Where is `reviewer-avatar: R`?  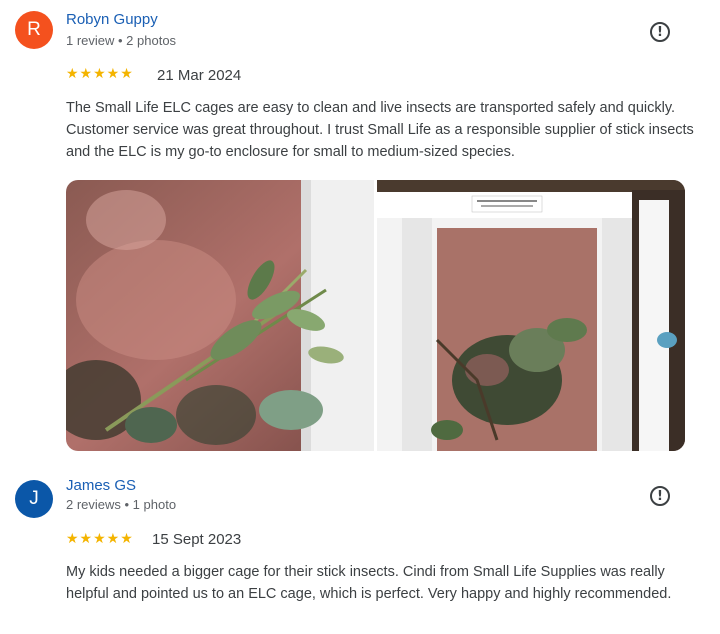 reviewer-avatar: R is located at coordinates (34, 30).